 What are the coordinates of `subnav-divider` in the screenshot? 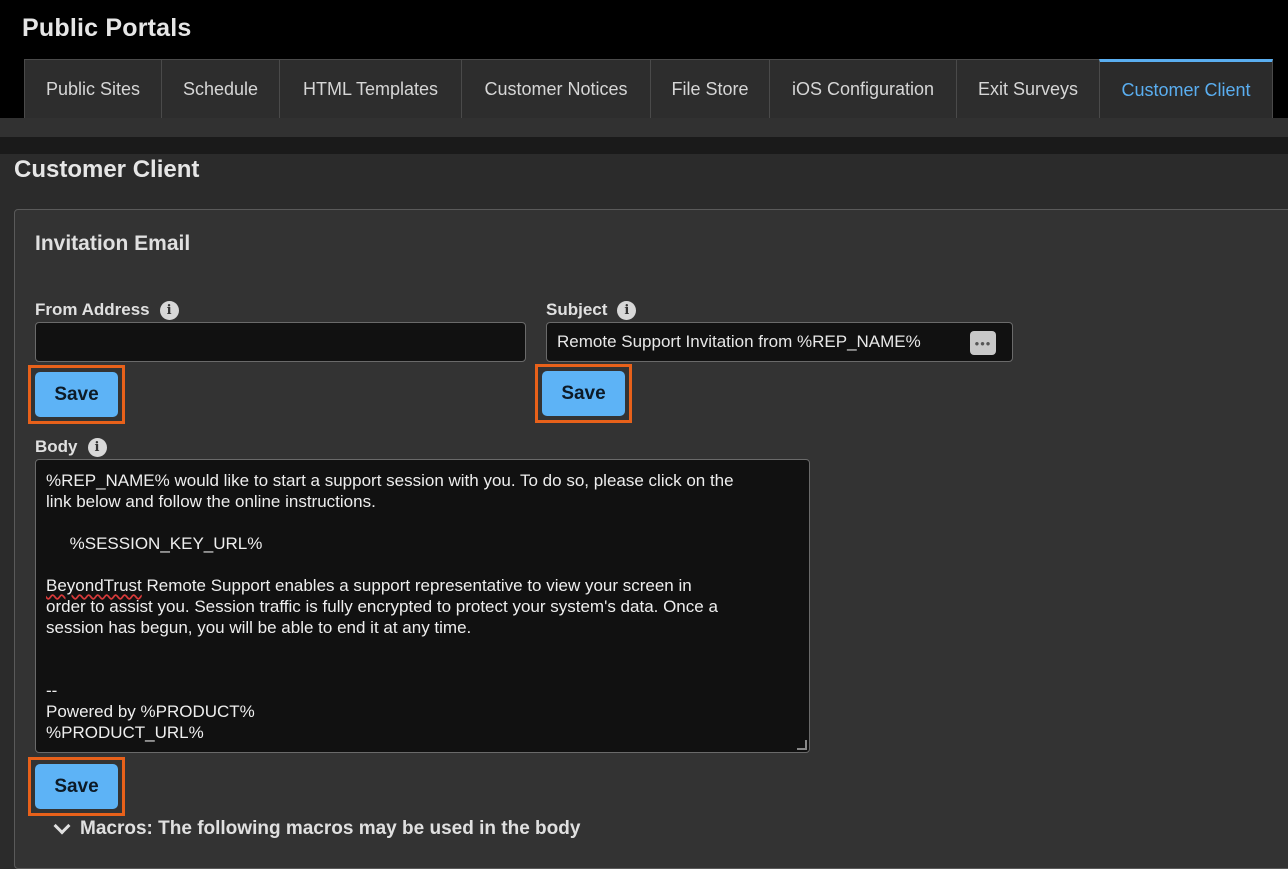 It's located at (644, 145).